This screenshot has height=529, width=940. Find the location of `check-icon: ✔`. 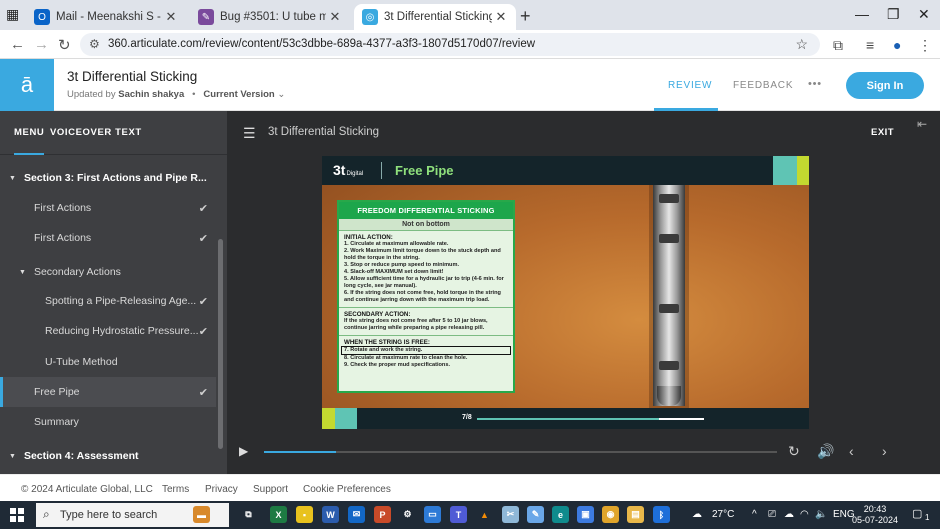

check-icon: ✔ is located at coordinates (203, 331).